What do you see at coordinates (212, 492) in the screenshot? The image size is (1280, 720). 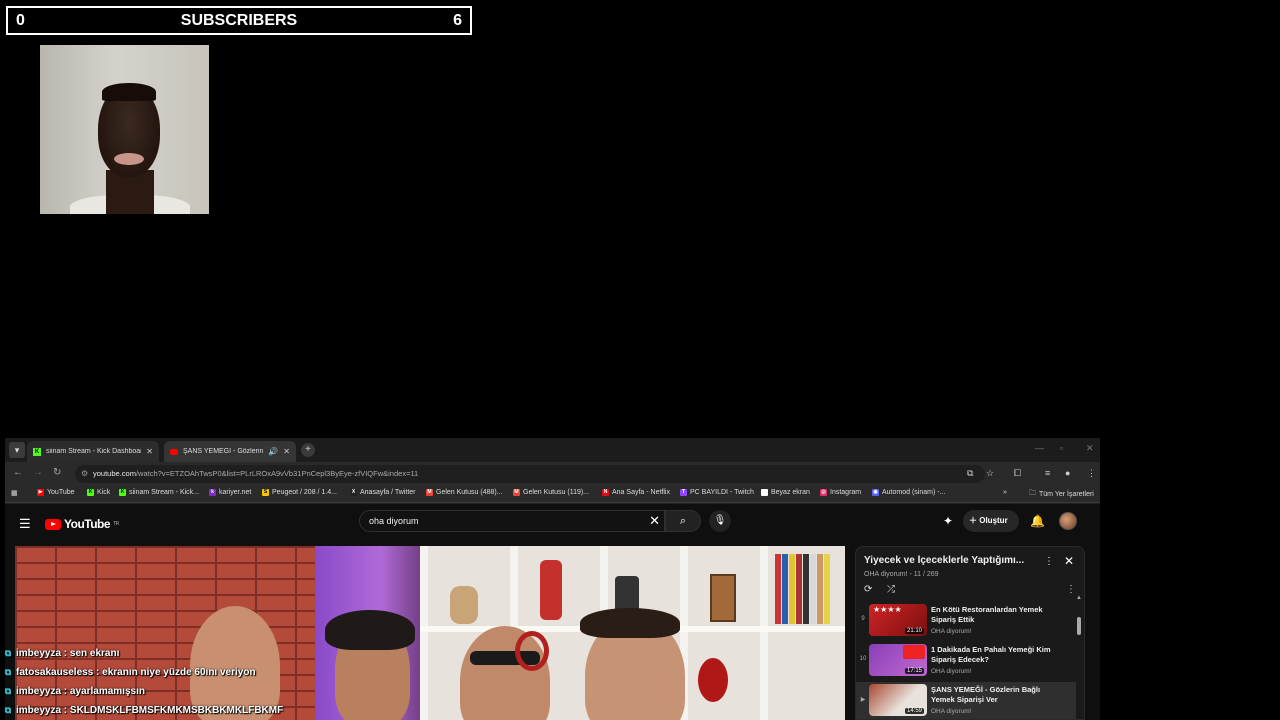 I see `bookmark-favicon-icon: k` at bounding box center [212, 492].